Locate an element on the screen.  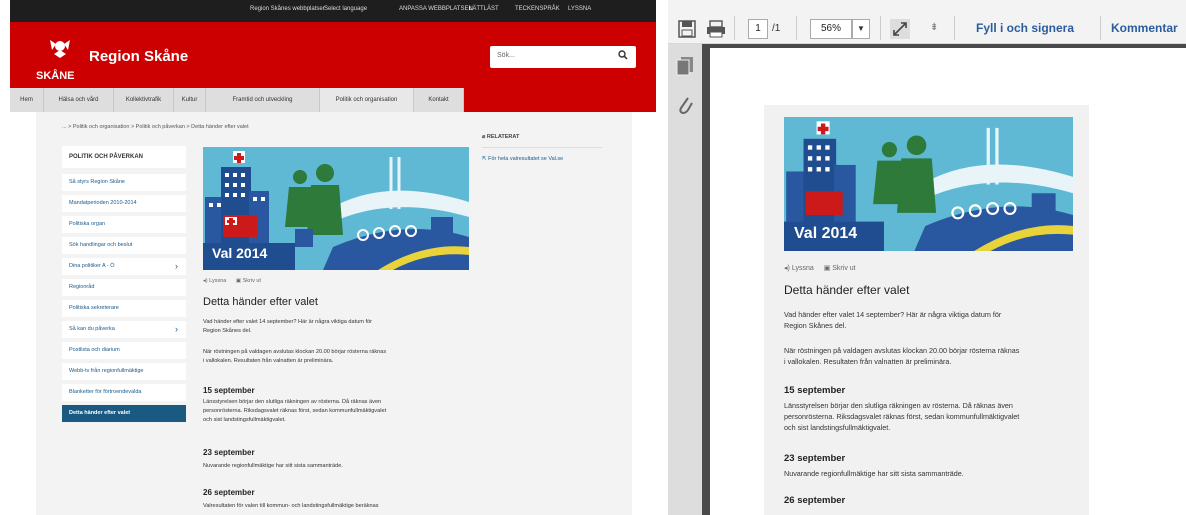
language-select: Select language is located at coordinates (345, 9).